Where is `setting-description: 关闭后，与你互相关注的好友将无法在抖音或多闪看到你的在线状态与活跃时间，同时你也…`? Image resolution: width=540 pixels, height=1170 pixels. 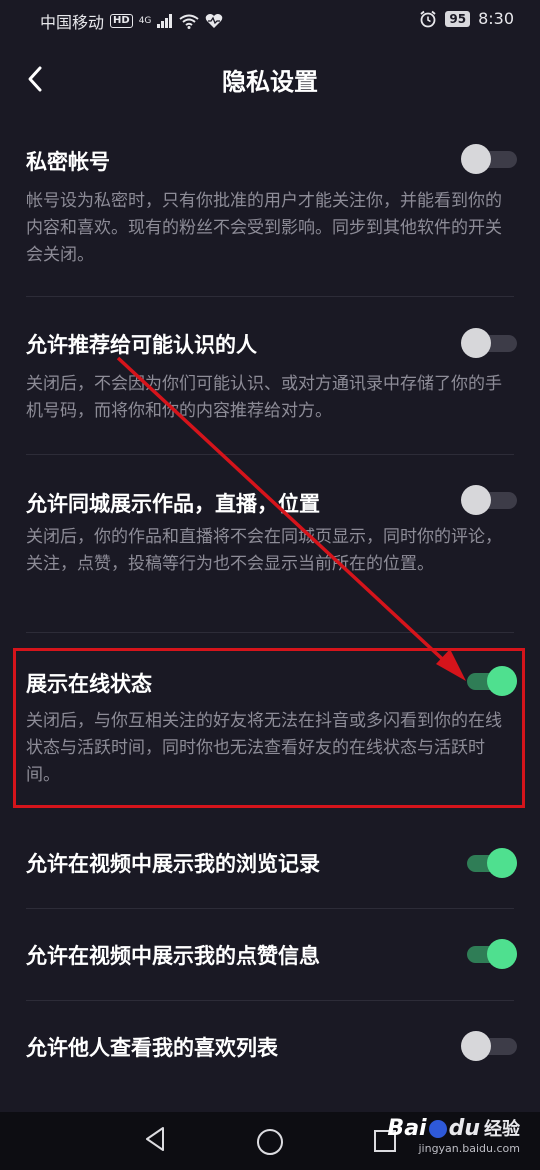
setting-description: 关闭后，与你互相关注的好友将无法在抖音或多闪看到你的在线状态与活跃时间，同时你也… is located at coordinates (264, 748).